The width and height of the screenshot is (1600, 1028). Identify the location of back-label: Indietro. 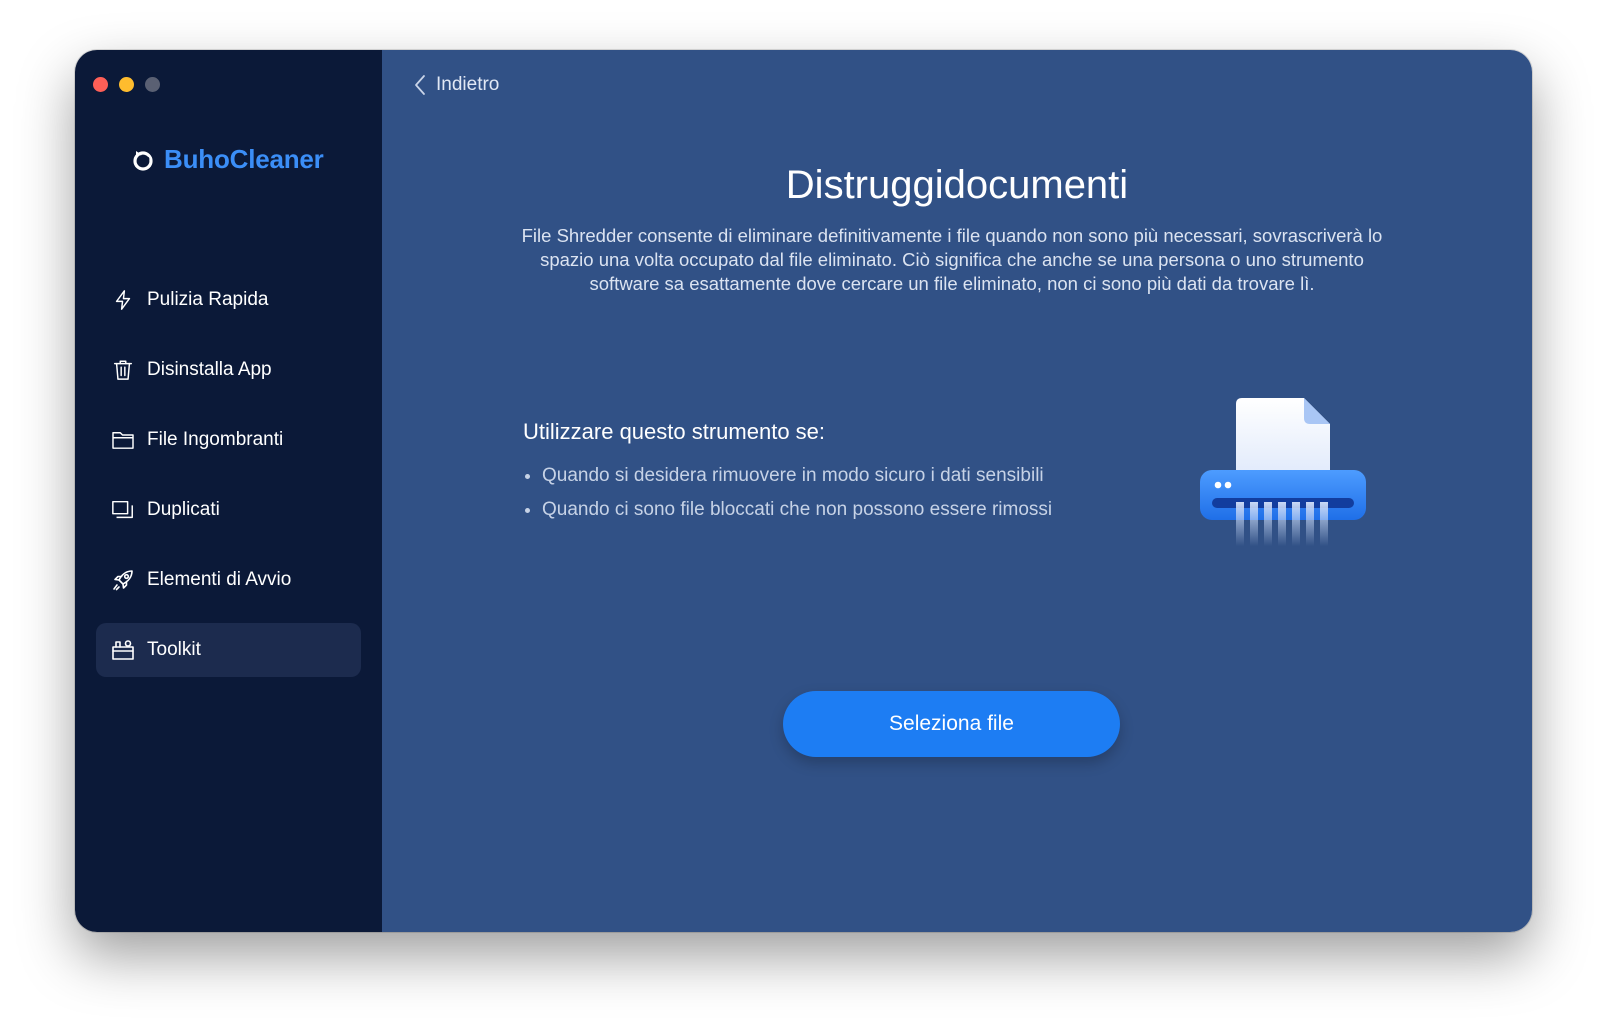
(468, 84).